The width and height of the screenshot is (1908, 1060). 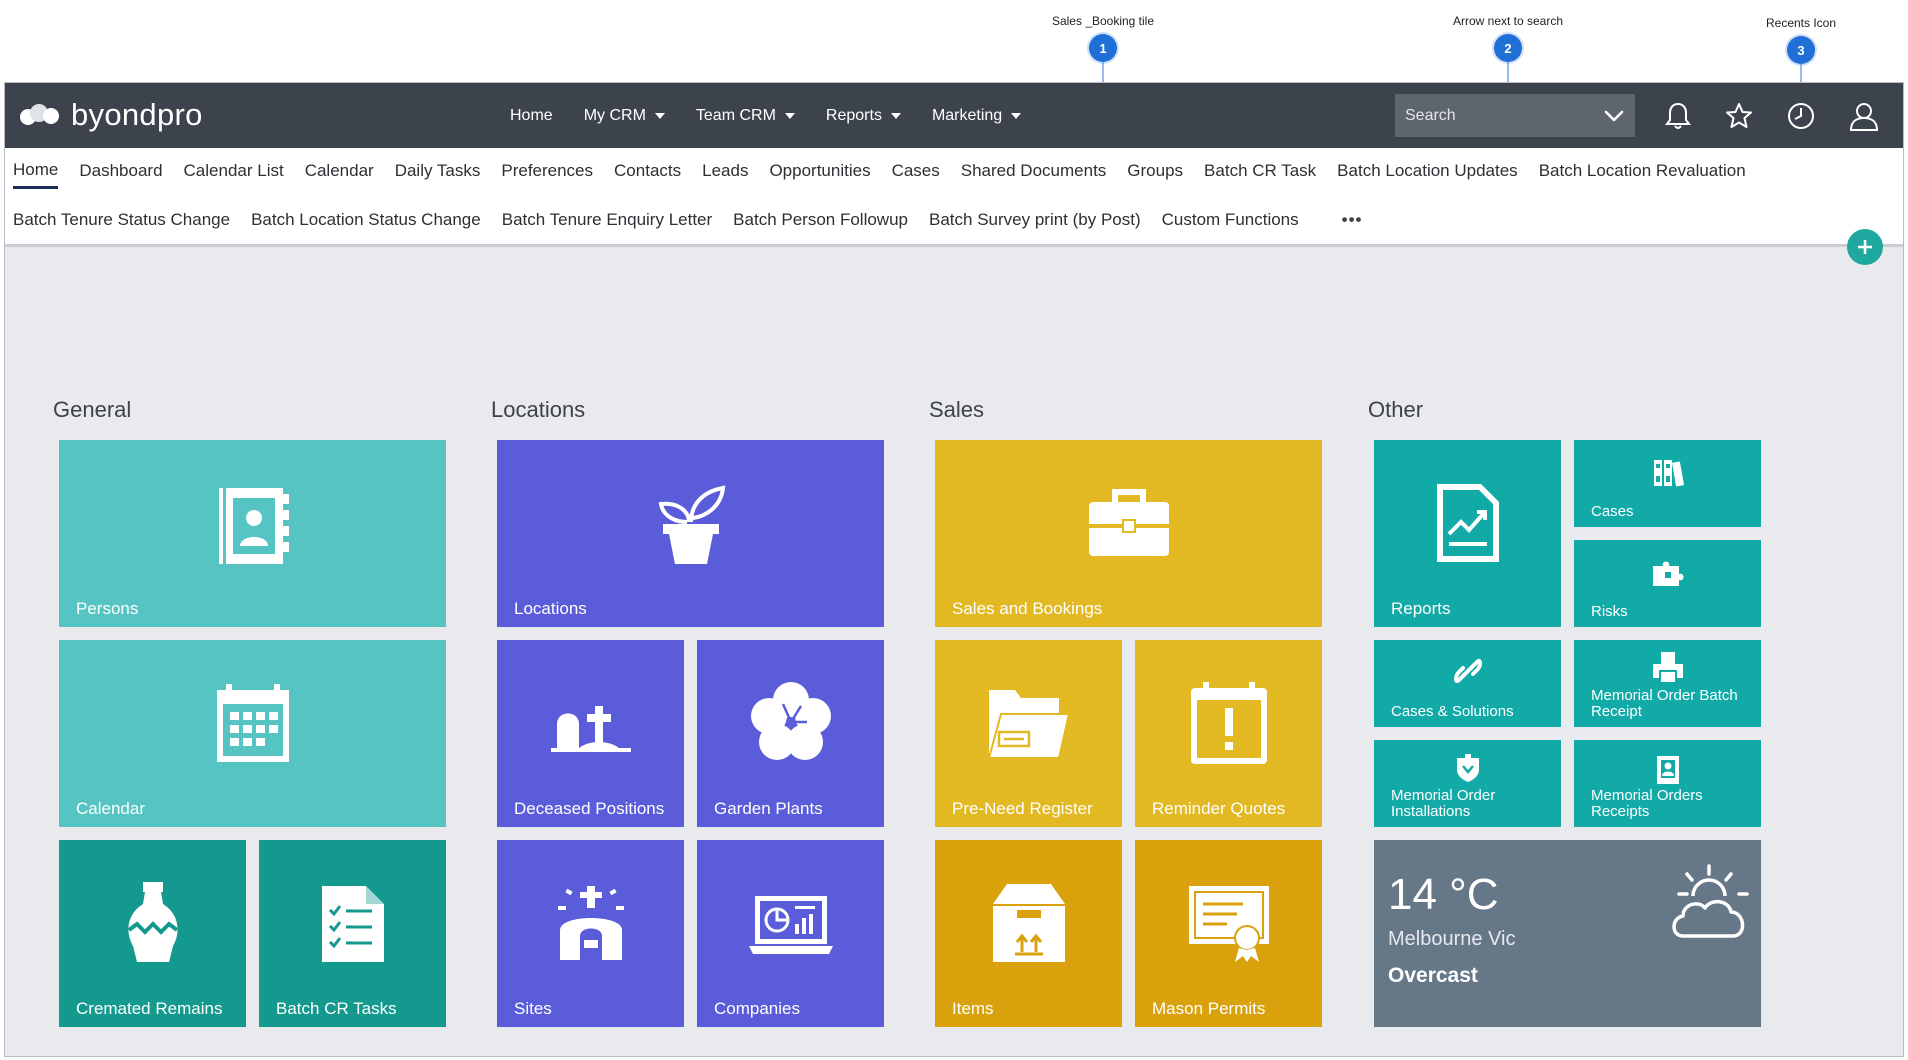 What do you see at coordinates (1452, 711) in the screenshot?
I see `tile-label: Cases & Solutions` at bounding box center [1452, 711].